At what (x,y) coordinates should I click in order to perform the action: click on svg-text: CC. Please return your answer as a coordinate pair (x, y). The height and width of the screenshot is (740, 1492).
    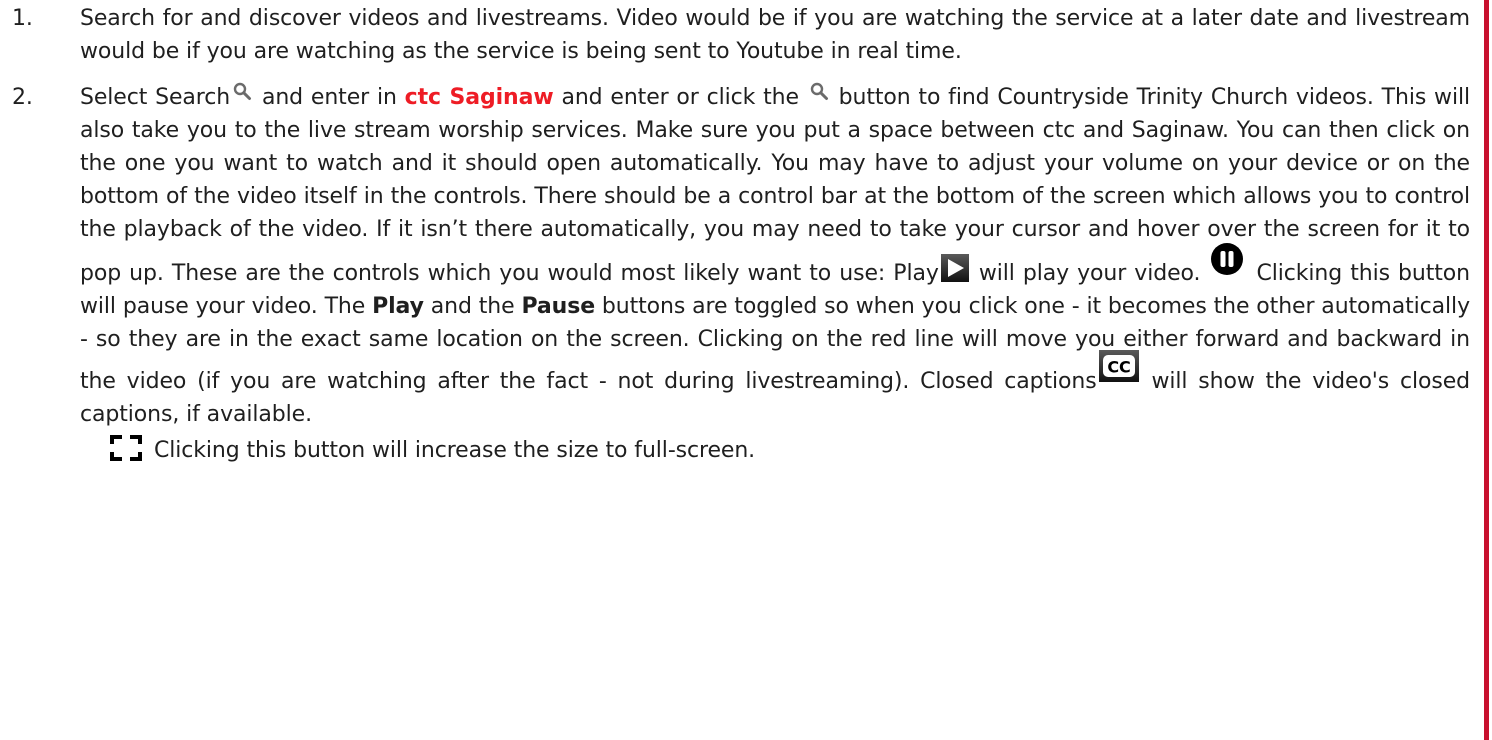
    Looking at the image, I should click on (1118, 367).